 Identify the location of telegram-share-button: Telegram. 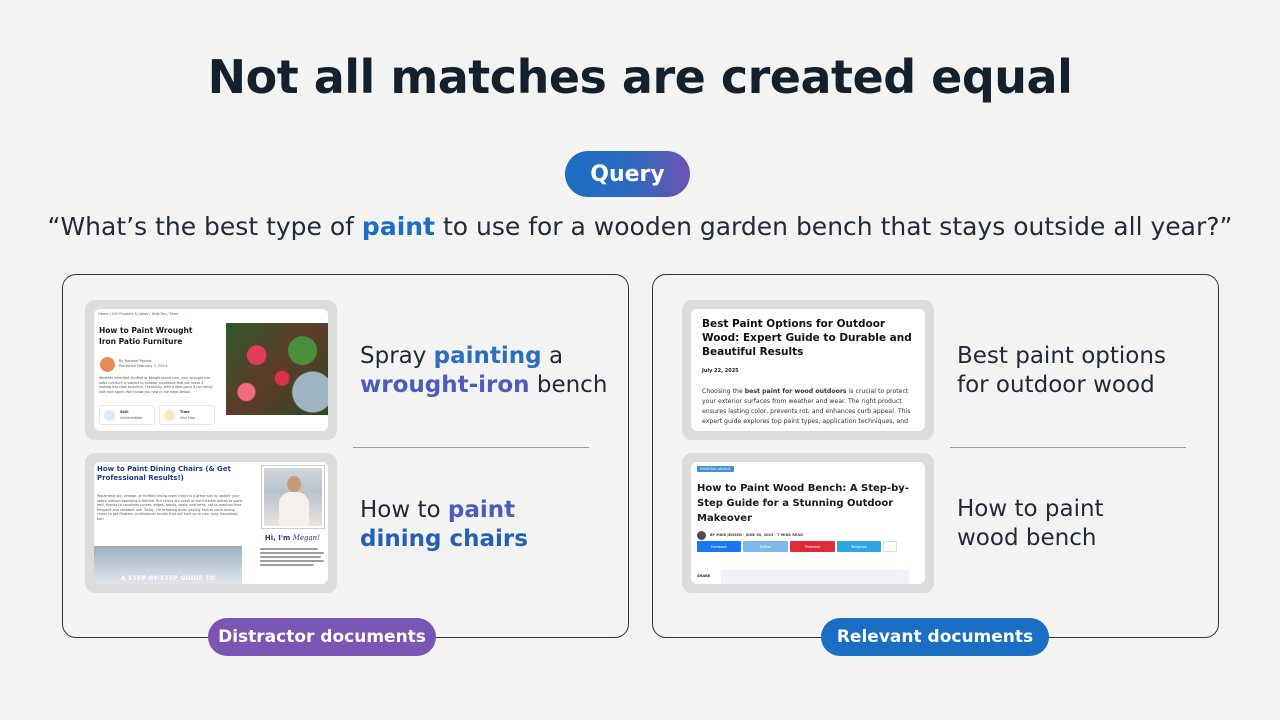
(859, 546).